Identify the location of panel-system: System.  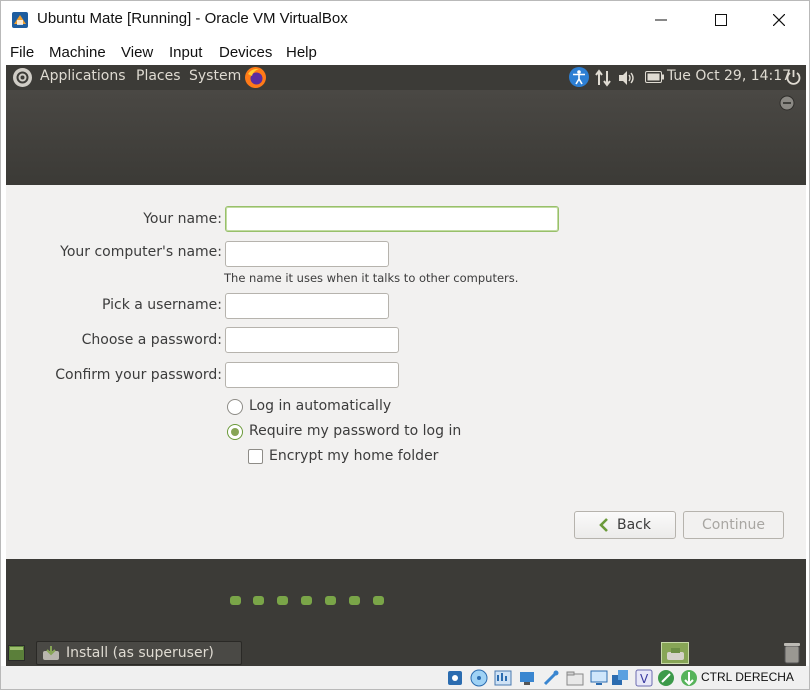
(215, 76).